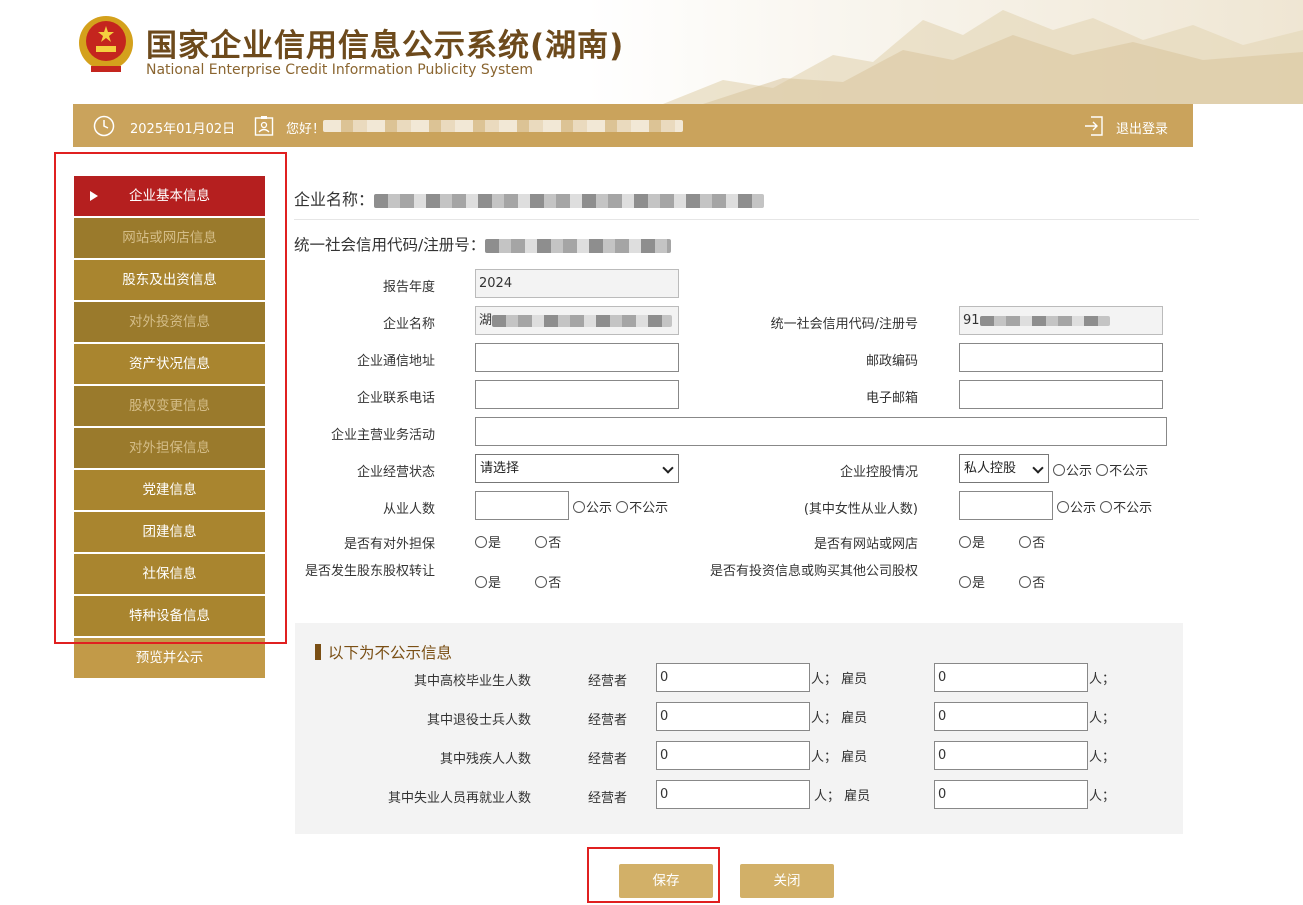 This screenshot has width=1303, height=905. What do you see at coordinates (459, 798) in the screenshot?
I see `reemployed-label: 其中失业人员再就业人数` at bounding box center [459, 798].